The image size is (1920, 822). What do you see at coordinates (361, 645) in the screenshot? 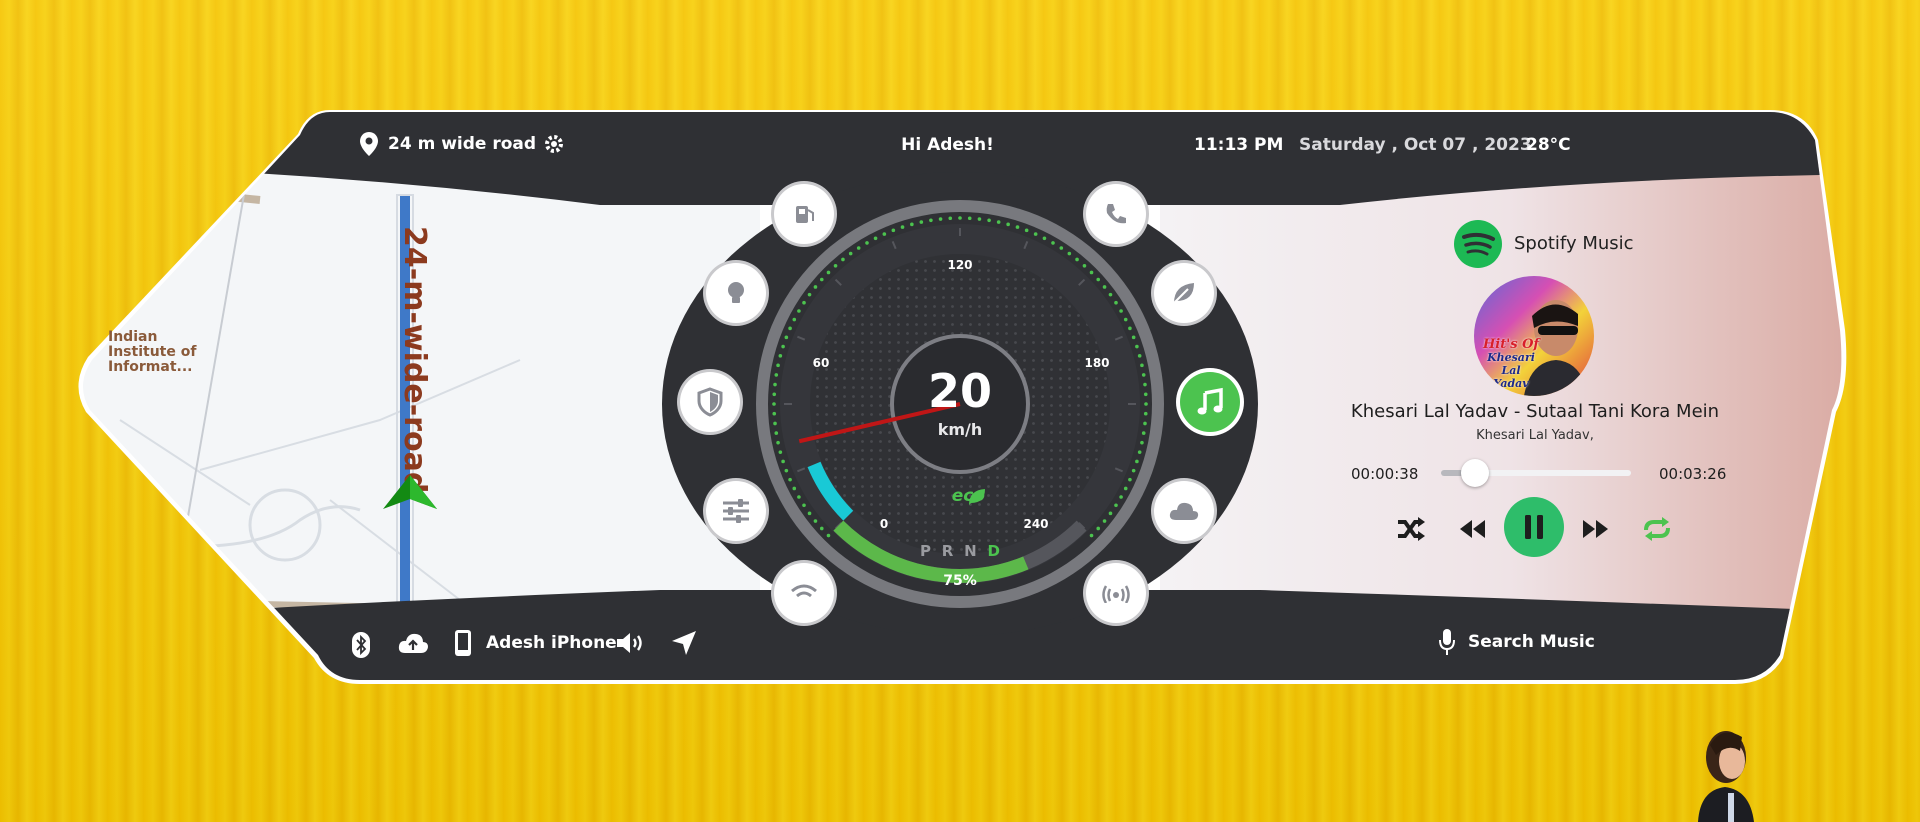
I see `bluetooth-button` at bounding box center [361, 645].